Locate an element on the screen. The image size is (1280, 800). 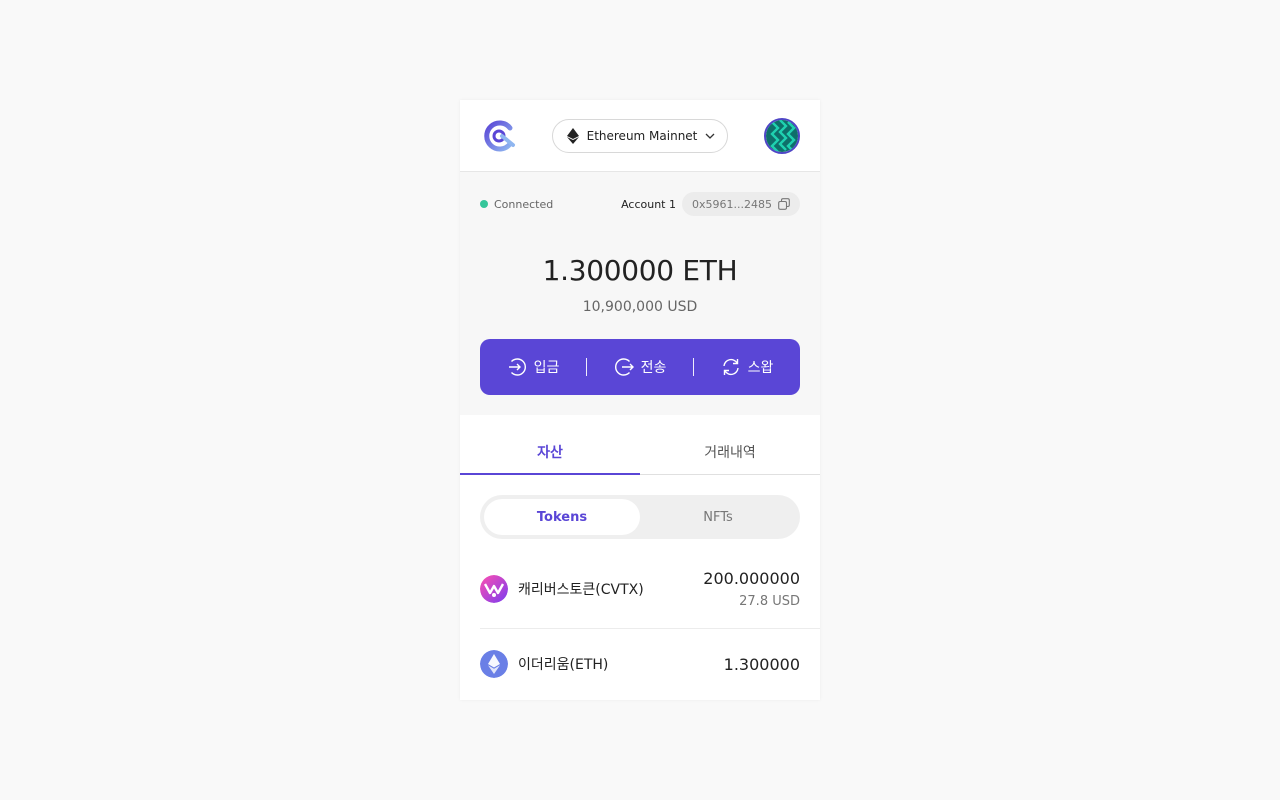
main-tabs: 자산 거래내역 is located at coordinates (640, 445).